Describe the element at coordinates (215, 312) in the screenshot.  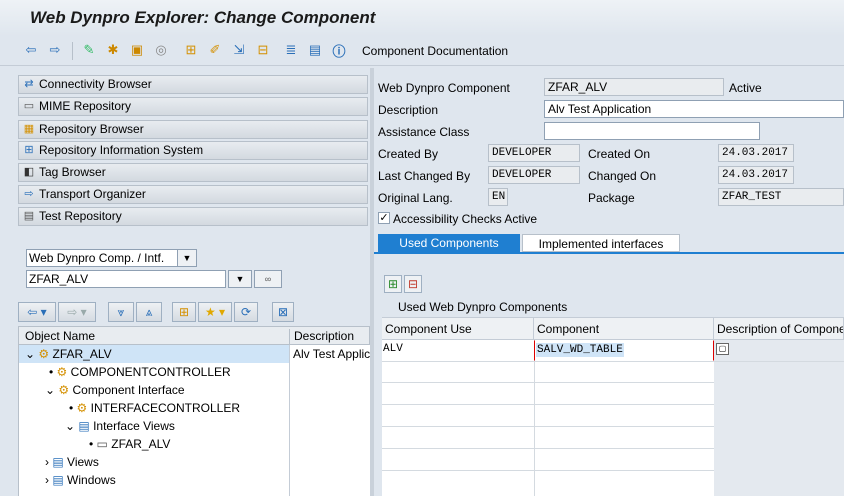
I see `favorites-star-icon: ★ ▾` at that location.